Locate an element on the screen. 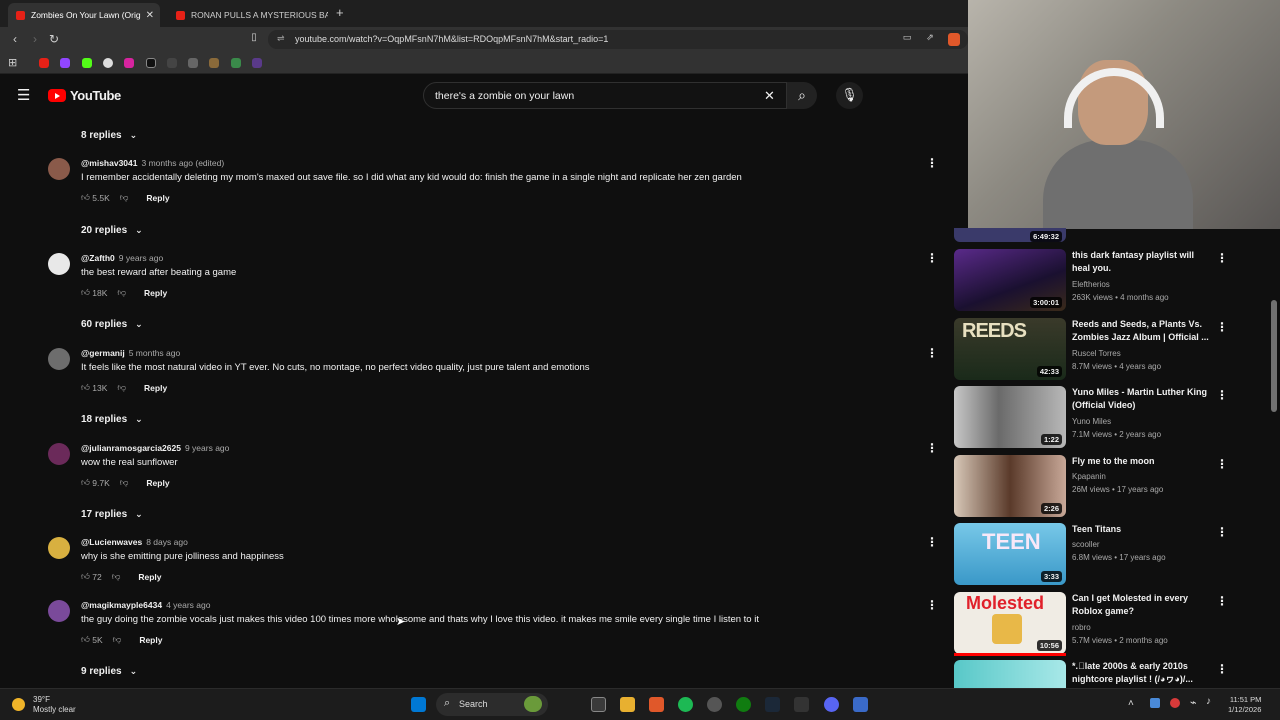  video-thumbnail: 1:22 is located at coordinates (1010, 417).